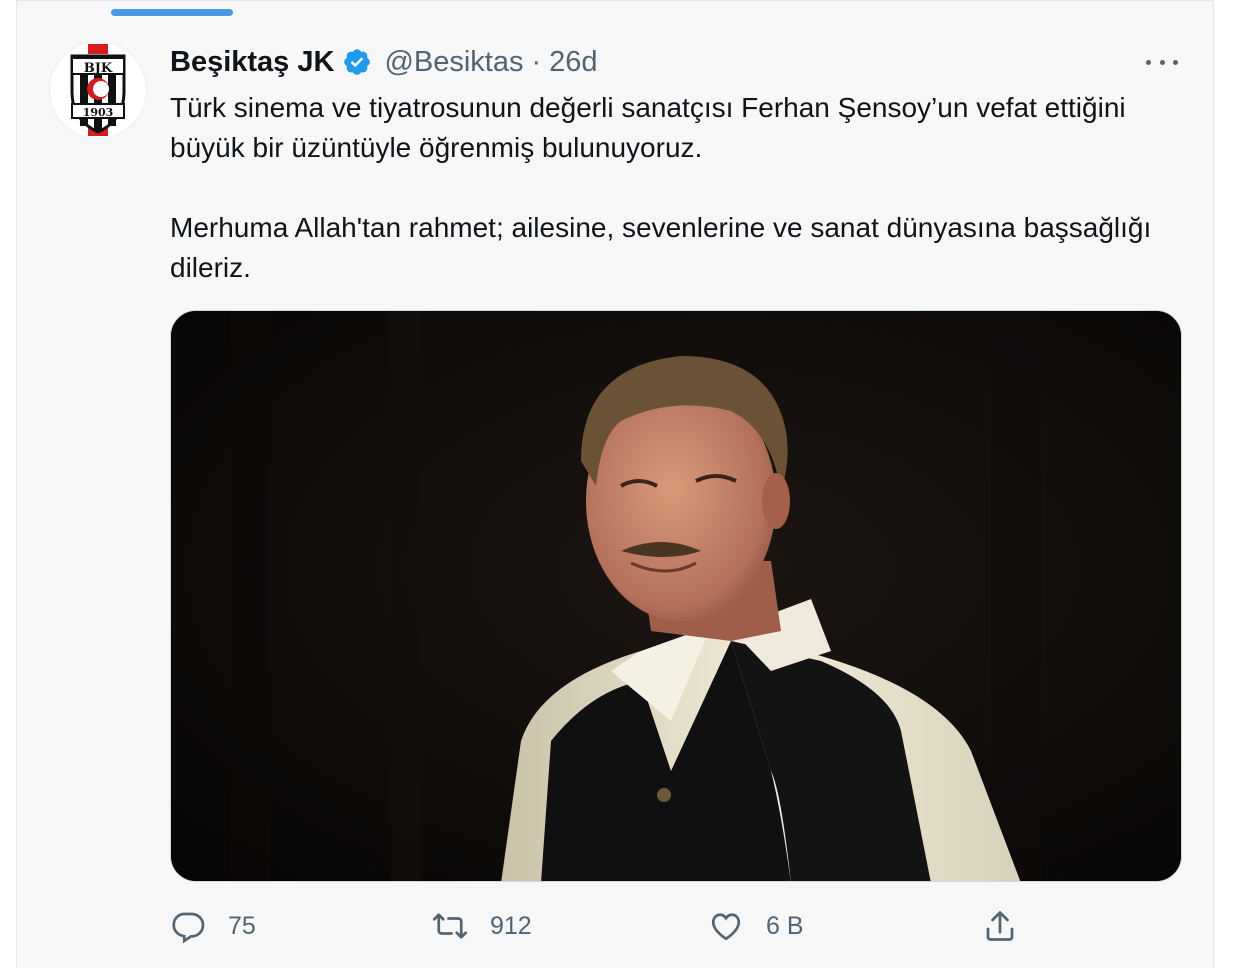 This screenshot has height=968, width=1236. Describe the element at coordinates (573, 62) in the screenshot. I see `tweet-time: 26d` at that location.